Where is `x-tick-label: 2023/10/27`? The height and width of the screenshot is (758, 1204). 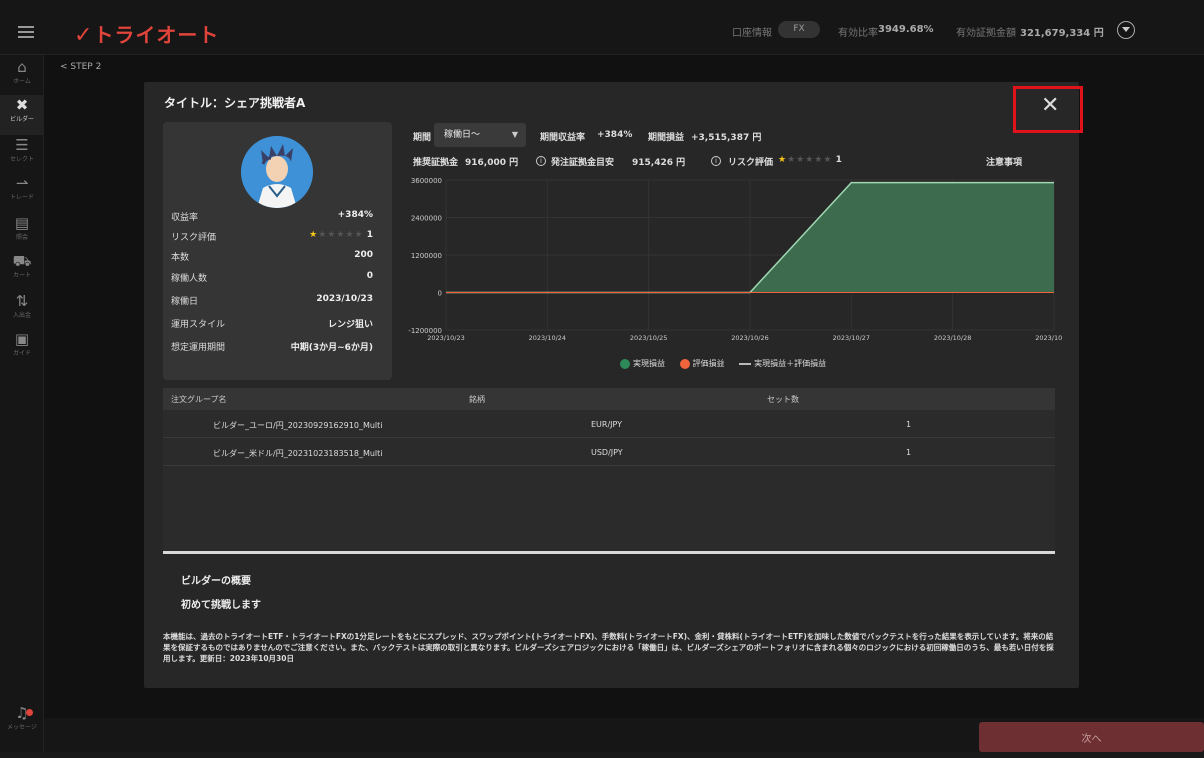
x-tick-label: 2023/10/27 is located at coordinates (851, 338).